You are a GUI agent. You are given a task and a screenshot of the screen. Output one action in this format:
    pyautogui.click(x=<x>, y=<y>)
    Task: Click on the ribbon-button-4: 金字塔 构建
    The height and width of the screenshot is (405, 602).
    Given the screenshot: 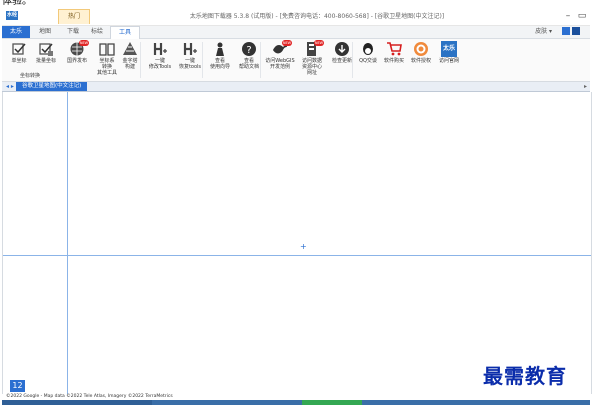 What is the action you would take?
    pyautogui.click(x=130, y=61)
    